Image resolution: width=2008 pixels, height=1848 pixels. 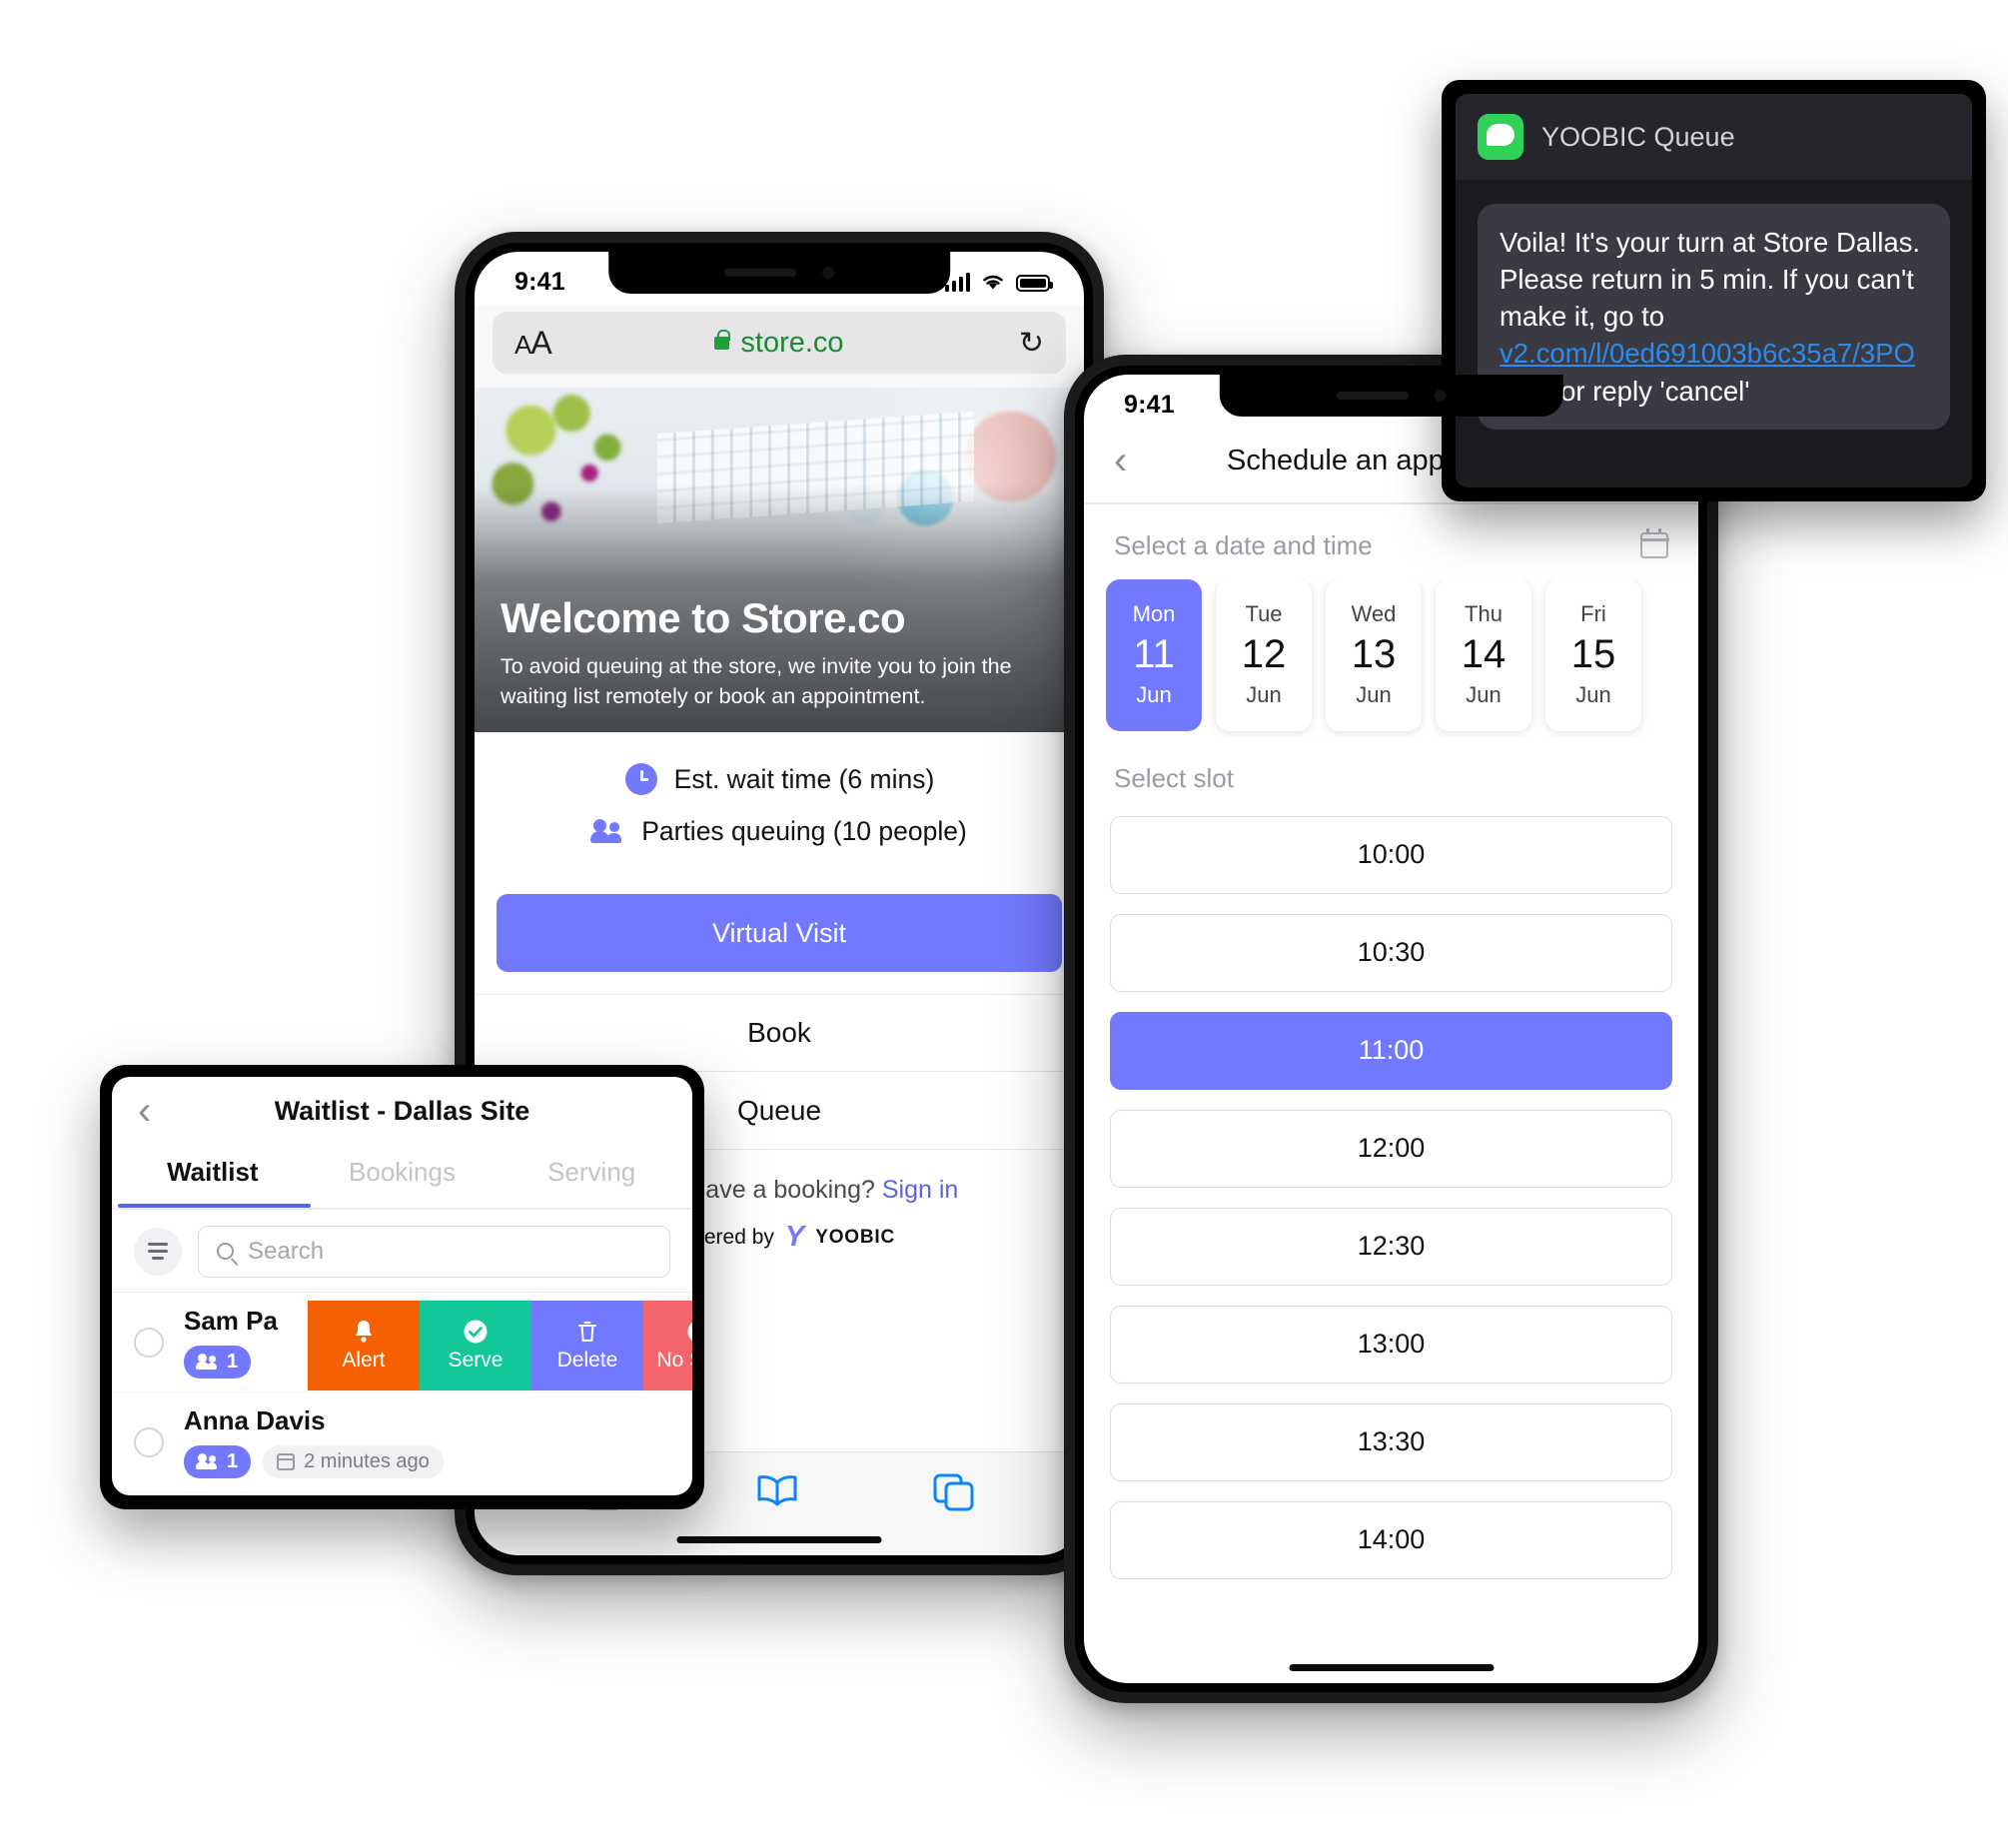 I want to click on date-section-label-row: Select a date and time, so click(x=1391, y=541).